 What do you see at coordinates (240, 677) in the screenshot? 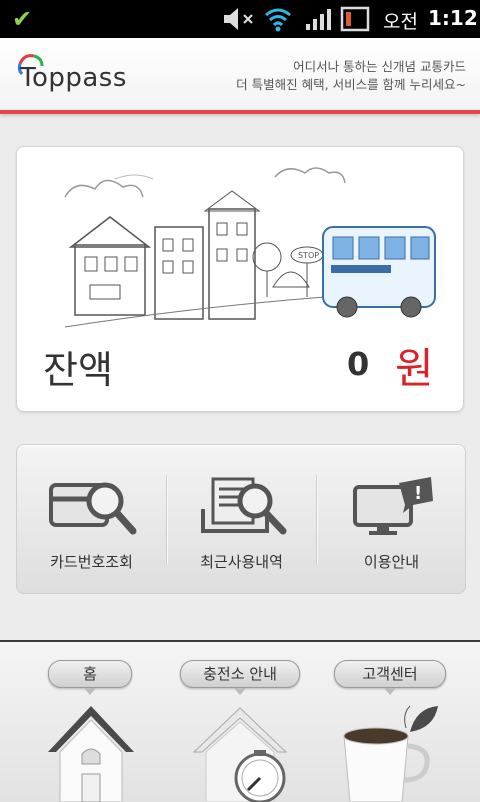
I see `tab-charging-station: 충전소 안내` at bounding box center [240, 677].